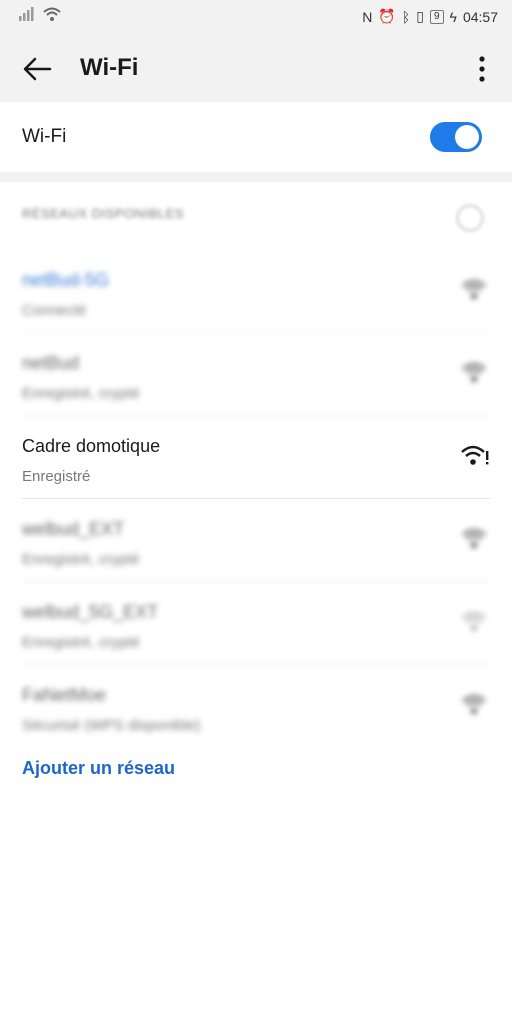 This screenshot has width=512, height=1024. Describe the element at coordinates (66, 280) in the screenshot. I see `network-name: netBud-5G` at that location.